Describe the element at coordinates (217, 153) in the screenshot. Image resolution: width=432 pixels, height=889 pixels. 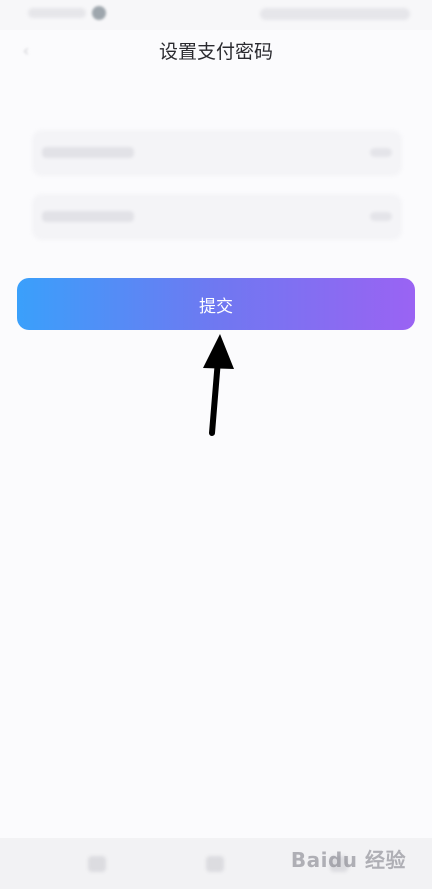
I see `password-field` at that location.